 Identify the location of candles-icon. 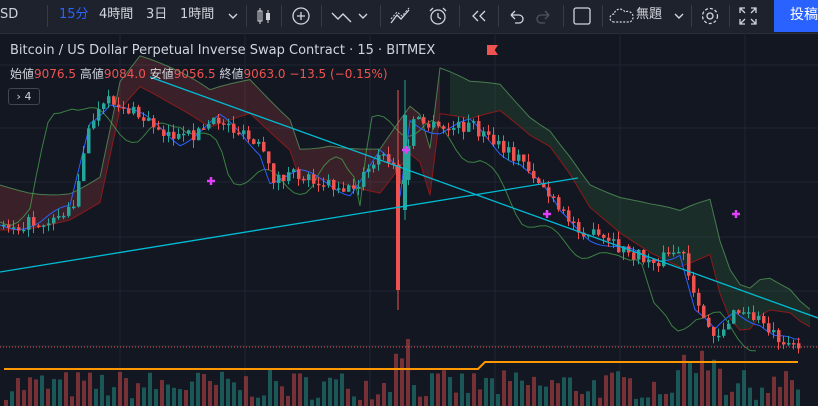
(264, 16).